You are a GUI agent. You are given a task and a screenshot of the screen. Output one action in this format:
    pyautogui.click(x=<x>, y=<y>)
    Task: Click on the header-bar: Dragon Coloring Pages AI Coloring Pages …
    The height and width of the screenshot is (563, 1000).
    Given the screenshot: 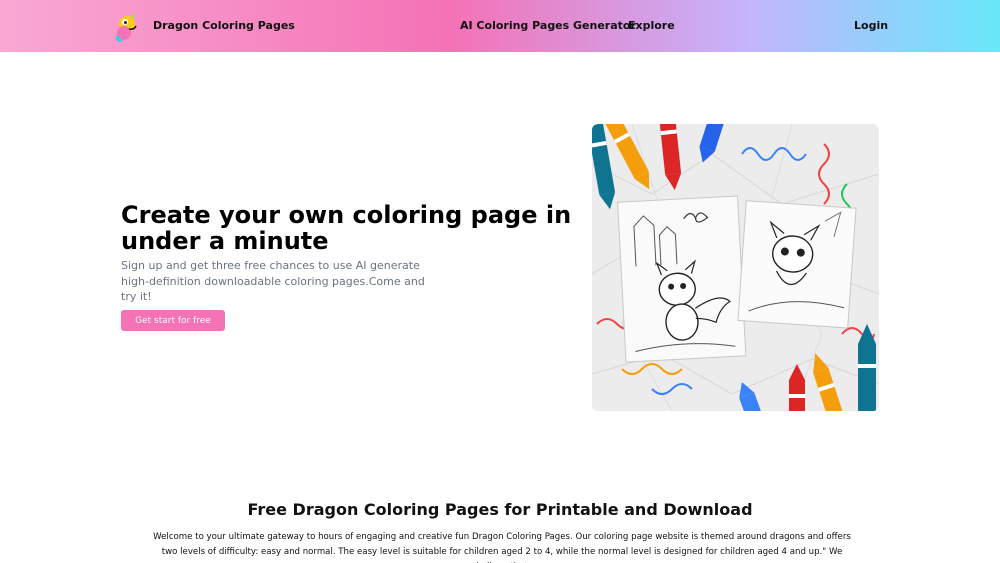 What is the action you would take?
    pyautogui.click(x=500, y=26)
    